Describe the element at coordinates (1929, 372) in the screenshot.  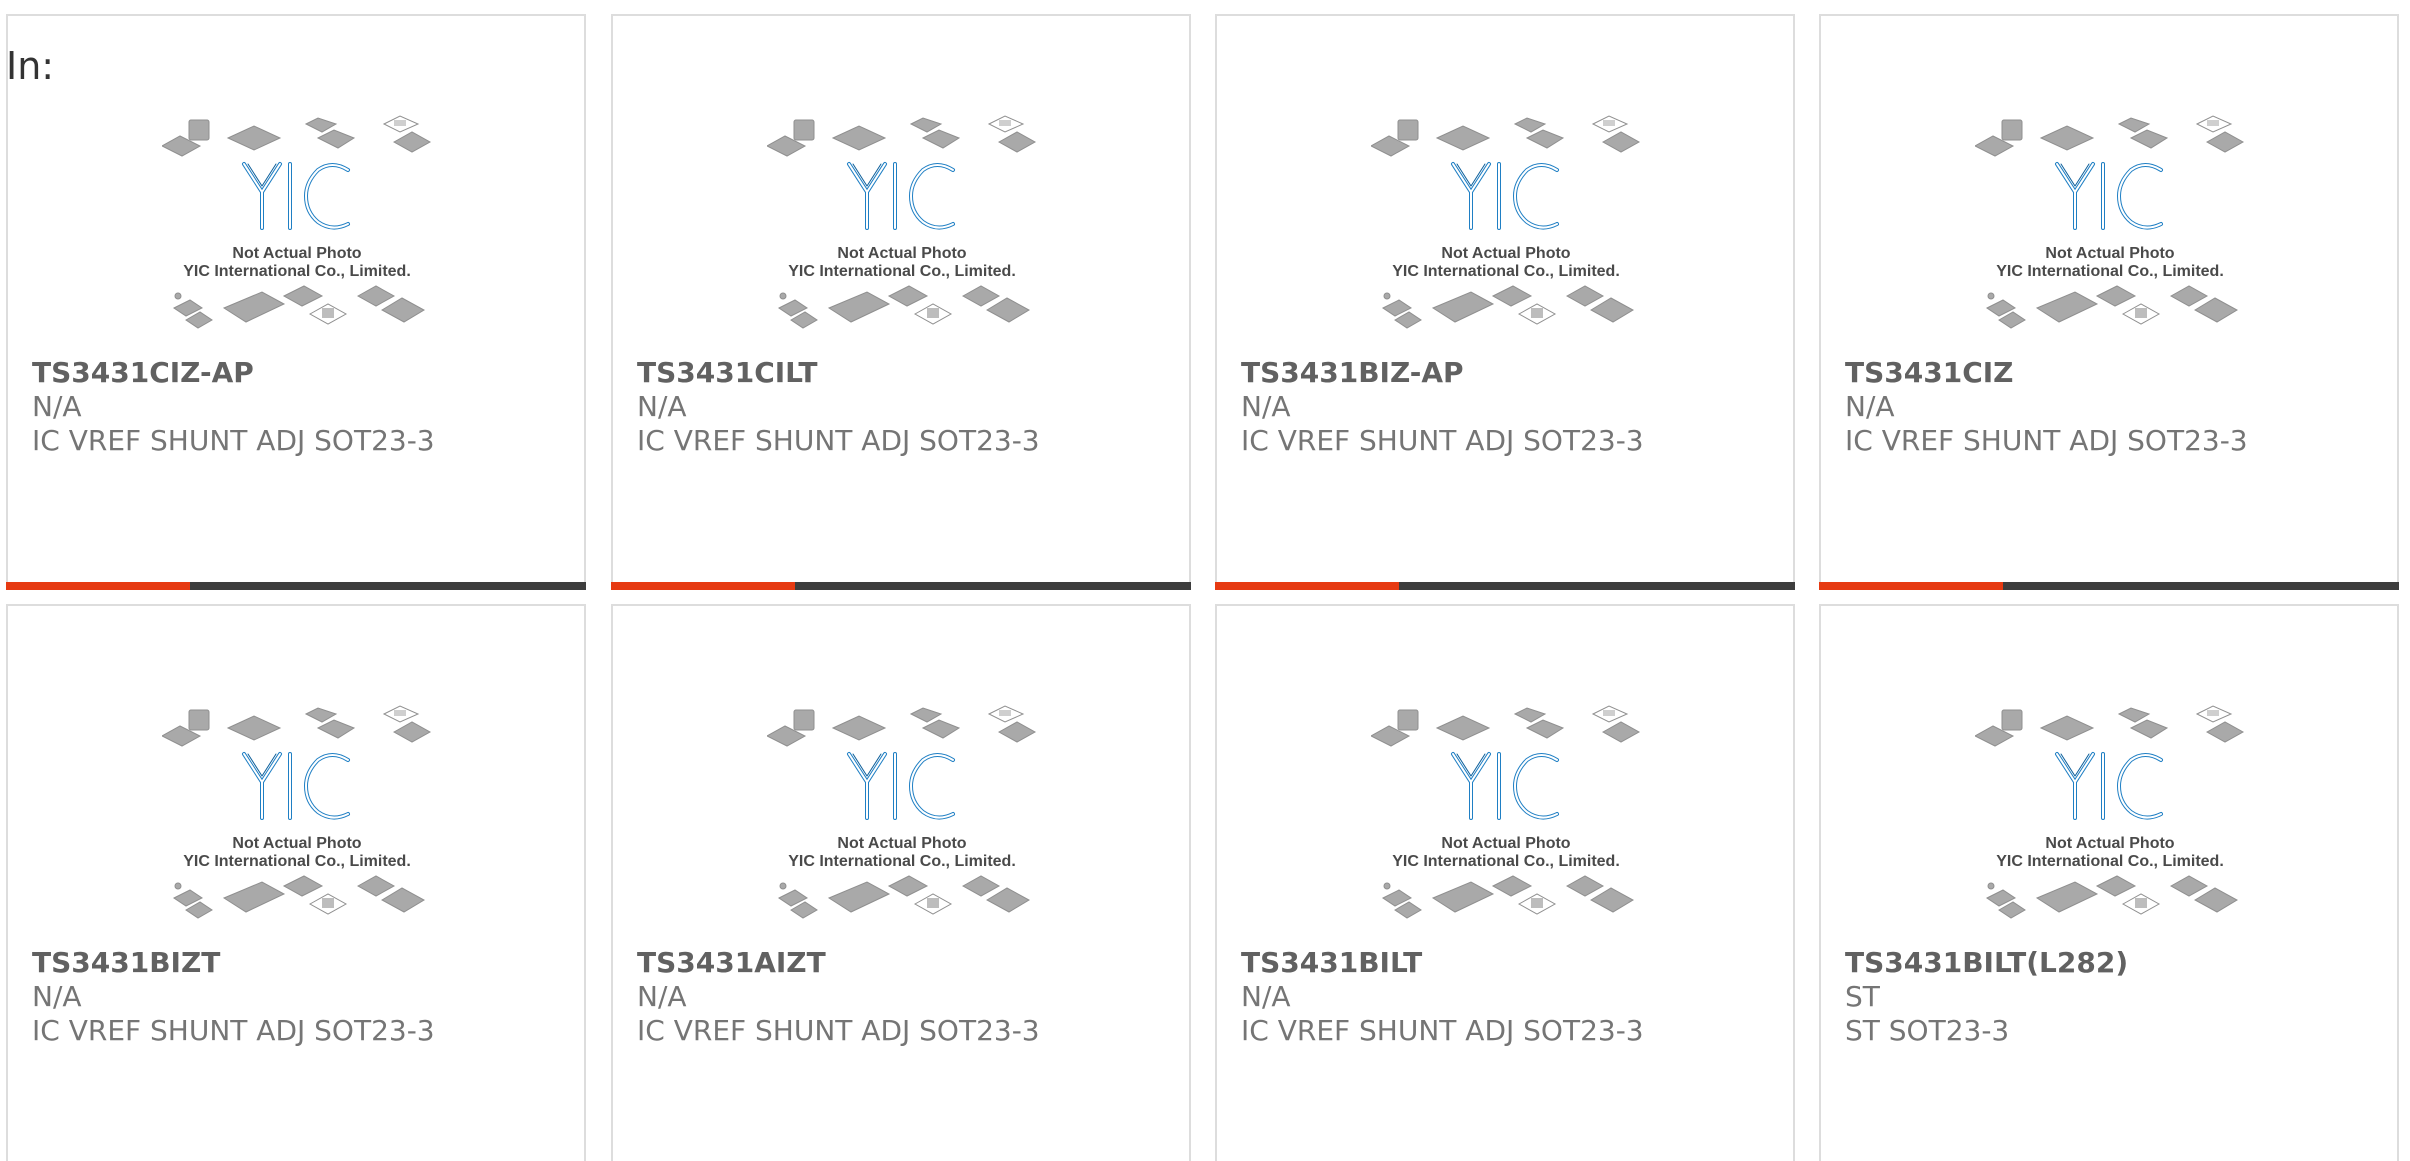
I see `part-number: TS3431CIZ` at that location.